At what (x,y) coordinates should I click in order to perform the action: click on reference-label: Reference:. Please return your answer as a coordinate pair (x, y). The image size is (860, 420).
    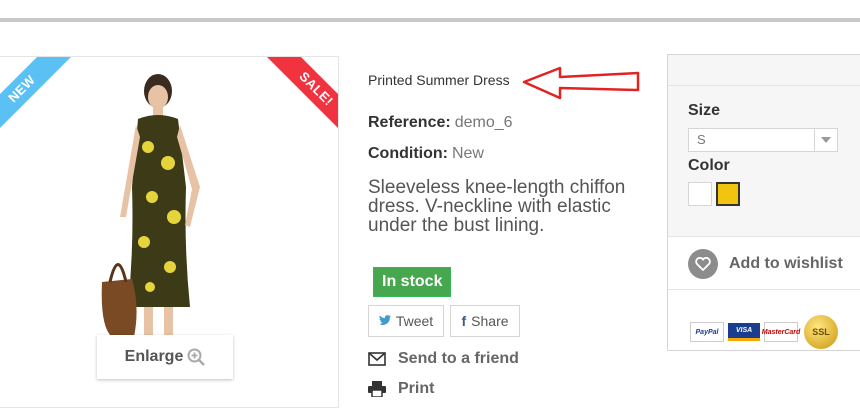
    Looking at the image, I should click on (409, 122).